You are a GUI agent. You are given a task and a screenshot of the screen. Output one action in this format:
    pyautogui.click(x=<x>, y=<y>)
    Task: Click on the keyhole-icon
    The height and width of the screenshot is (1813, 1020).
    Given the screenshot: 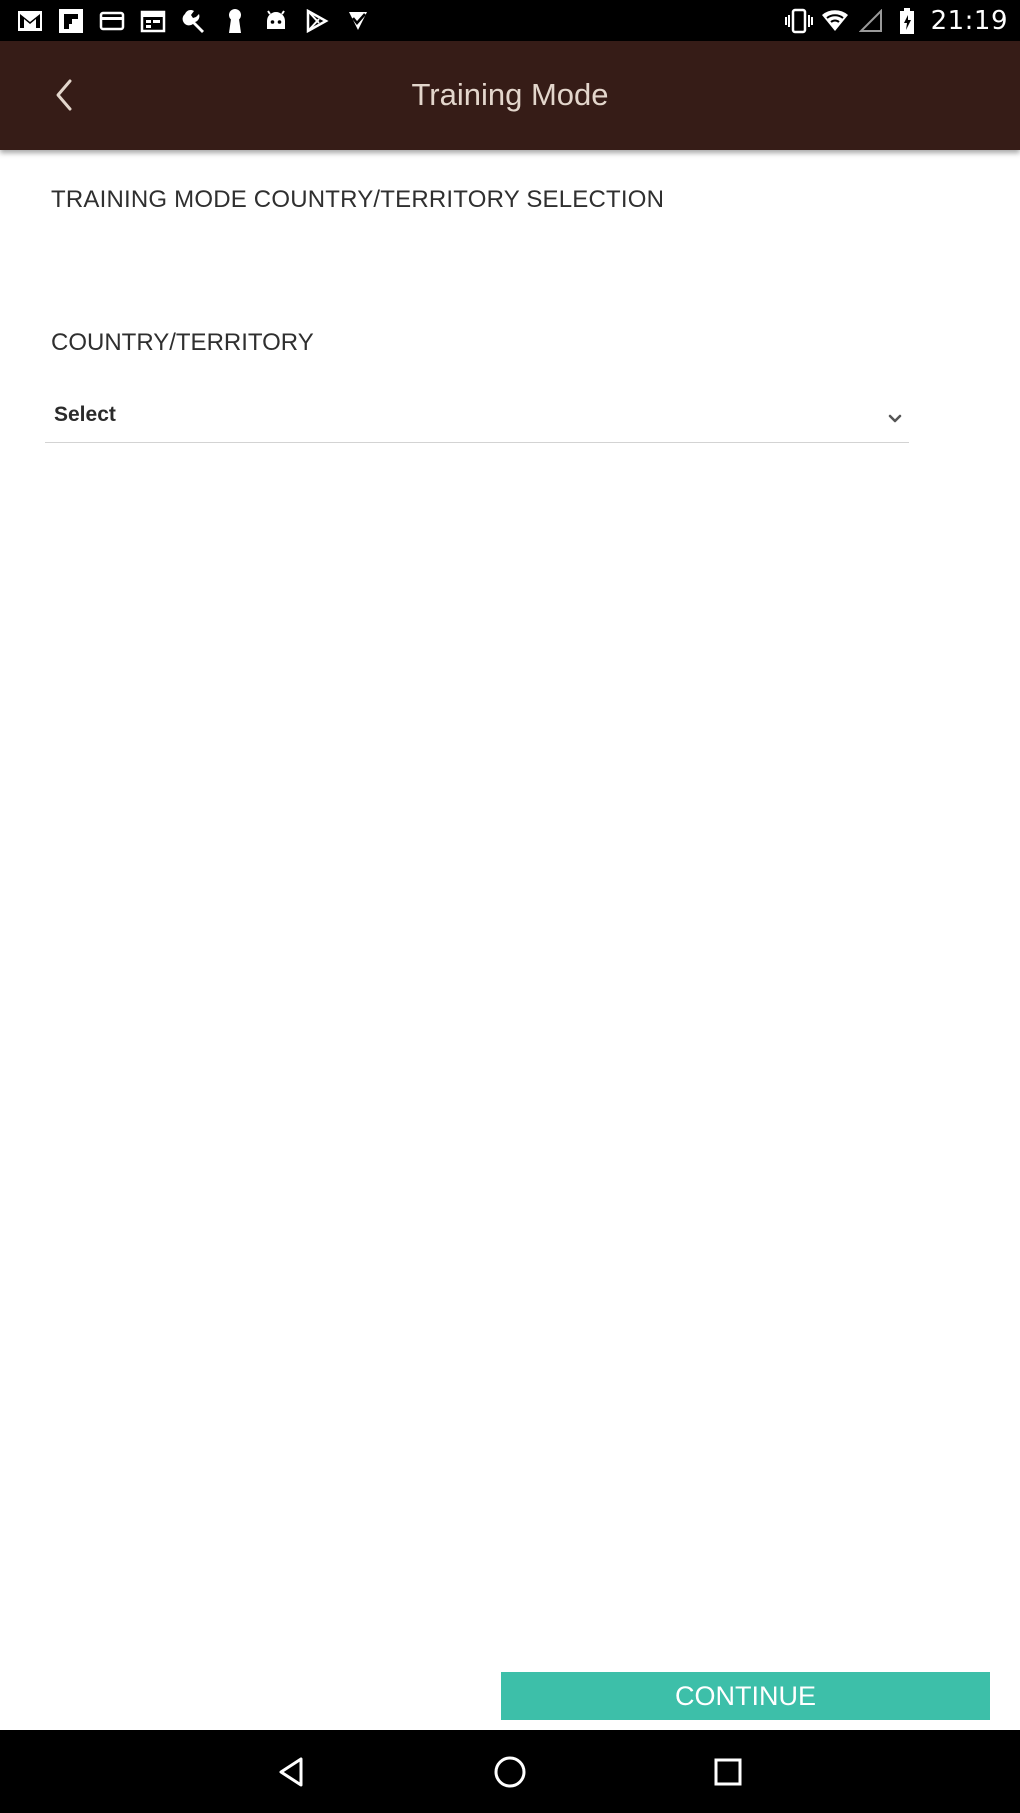 What is the action you would take?
    pyautogui.click(x=235, y=21)
    